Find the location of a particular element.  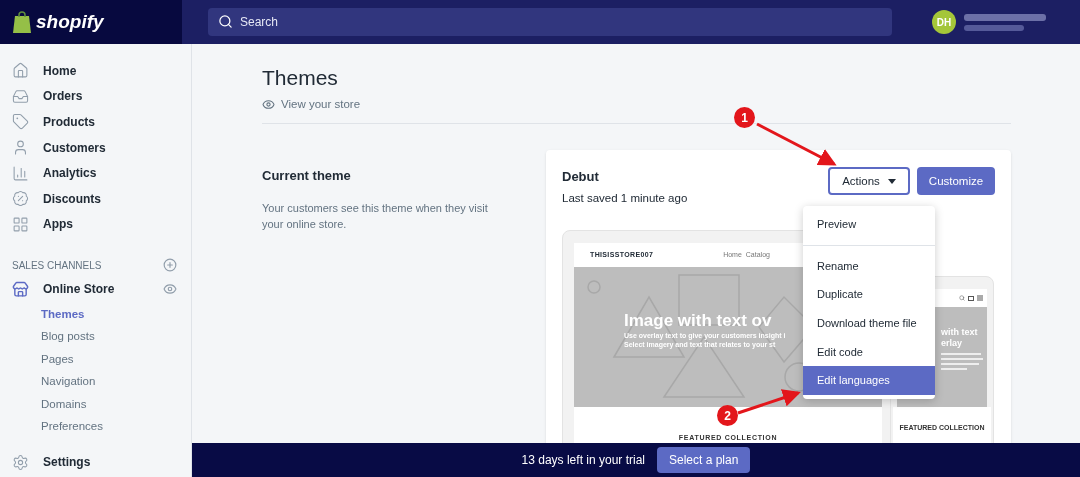

subnav-item: Preferences is located at coordinates (95, 427).